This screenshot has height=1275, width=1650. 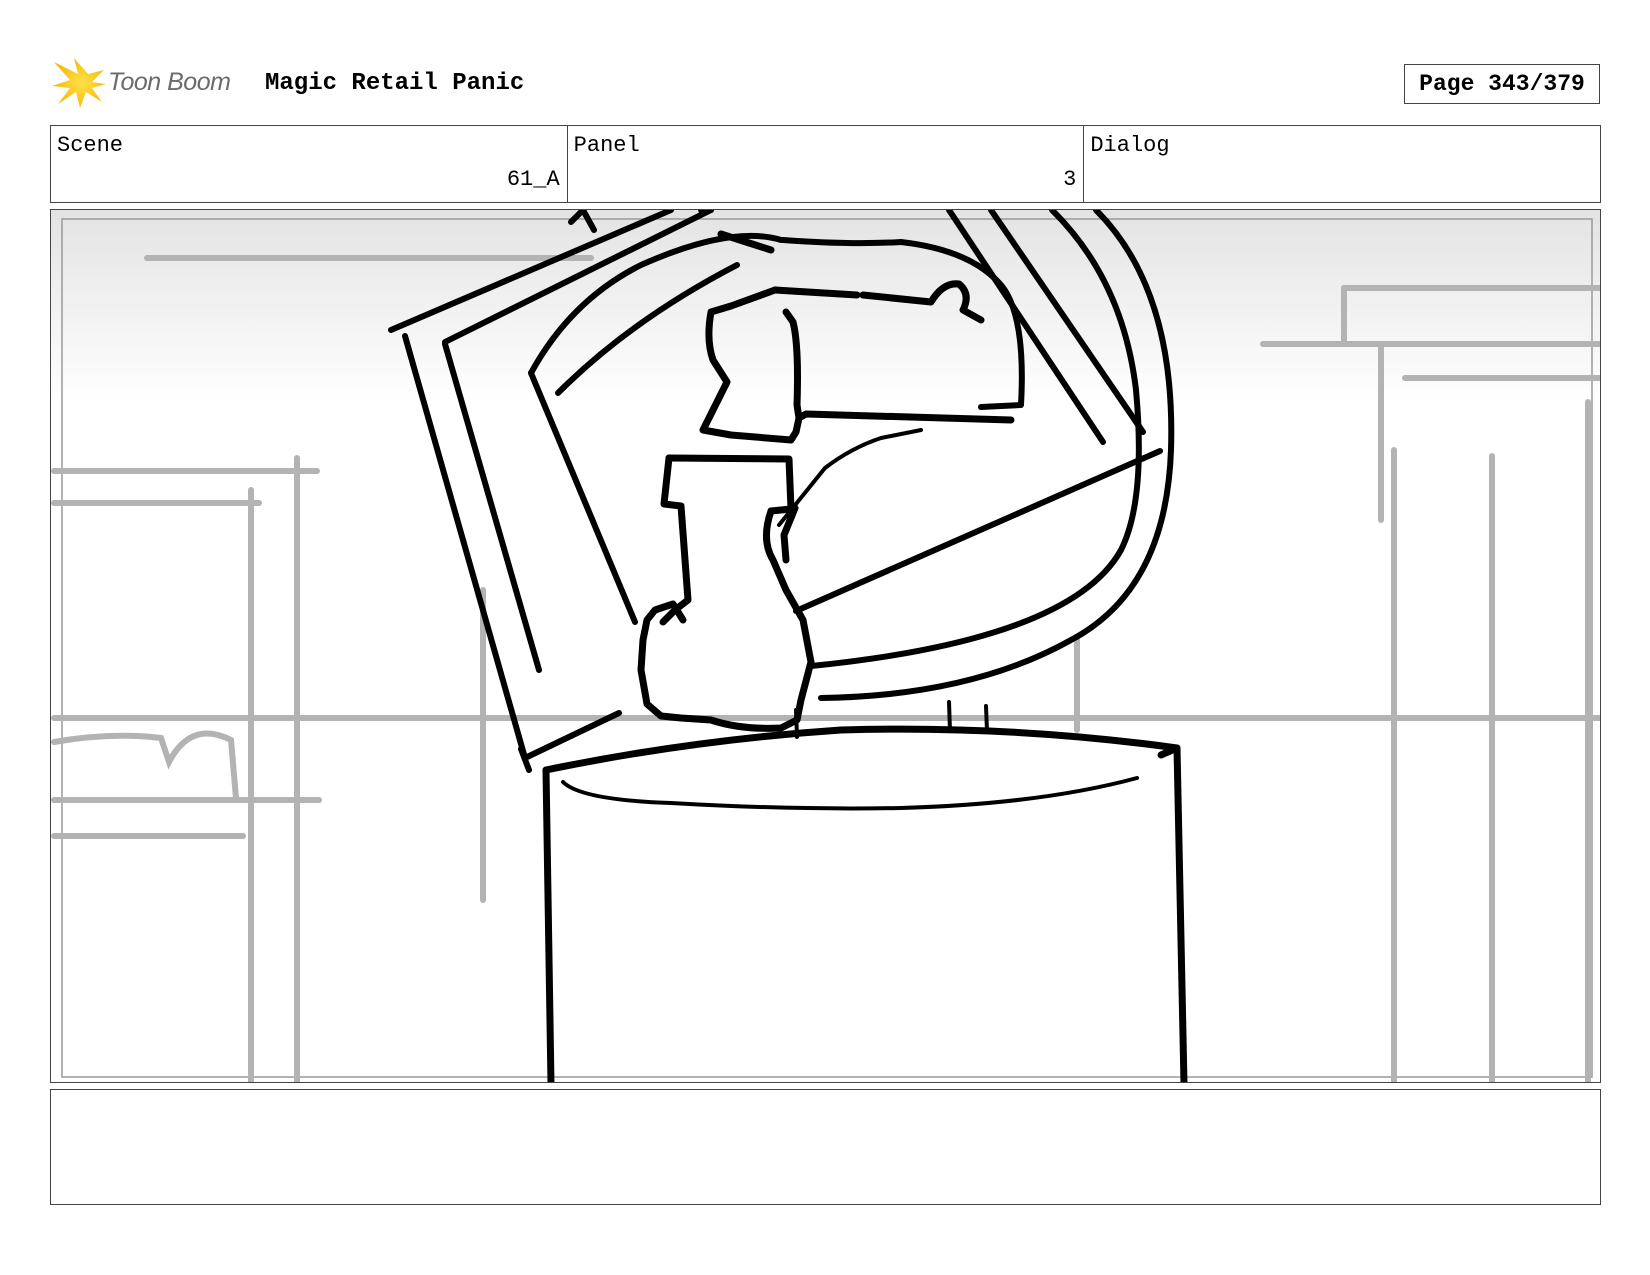 What do you see at coordinates (169, 82) in the screenshot?
I see `logo-text: Toon Boom` at bounding box center [169, 82].